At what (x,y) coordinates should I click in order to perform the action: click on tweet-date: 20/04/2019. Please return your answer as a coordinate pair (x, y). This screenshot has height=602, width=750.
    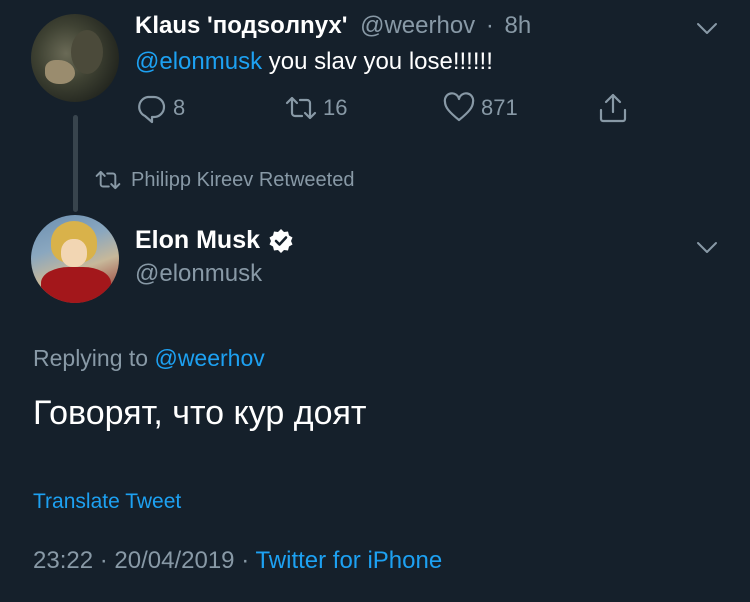
    Looking at the image, I should click on (174, 560).